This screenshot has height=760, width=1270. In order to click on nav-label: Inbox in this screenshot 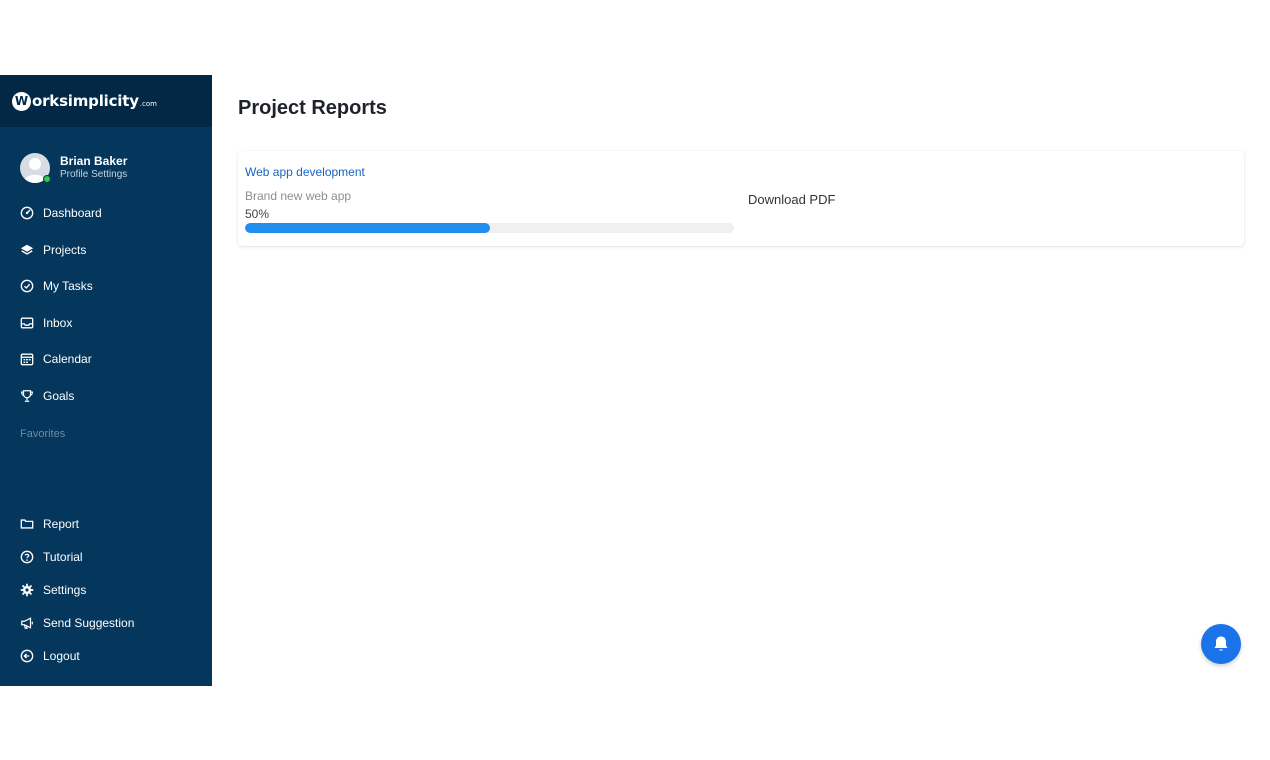, I will do `click(58, 322)`.